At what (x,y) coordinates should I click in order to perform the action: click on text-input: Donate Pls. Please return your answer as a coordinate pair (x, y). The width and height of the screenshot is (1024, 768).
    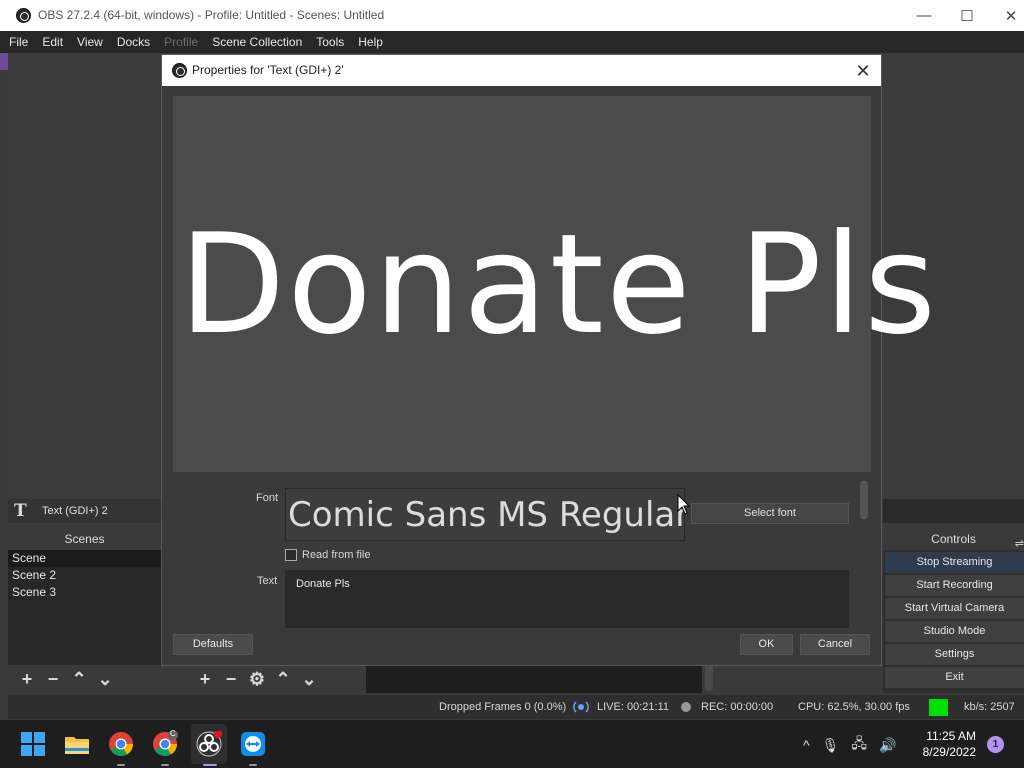
    Looking at the image, I should click on (567, 599).